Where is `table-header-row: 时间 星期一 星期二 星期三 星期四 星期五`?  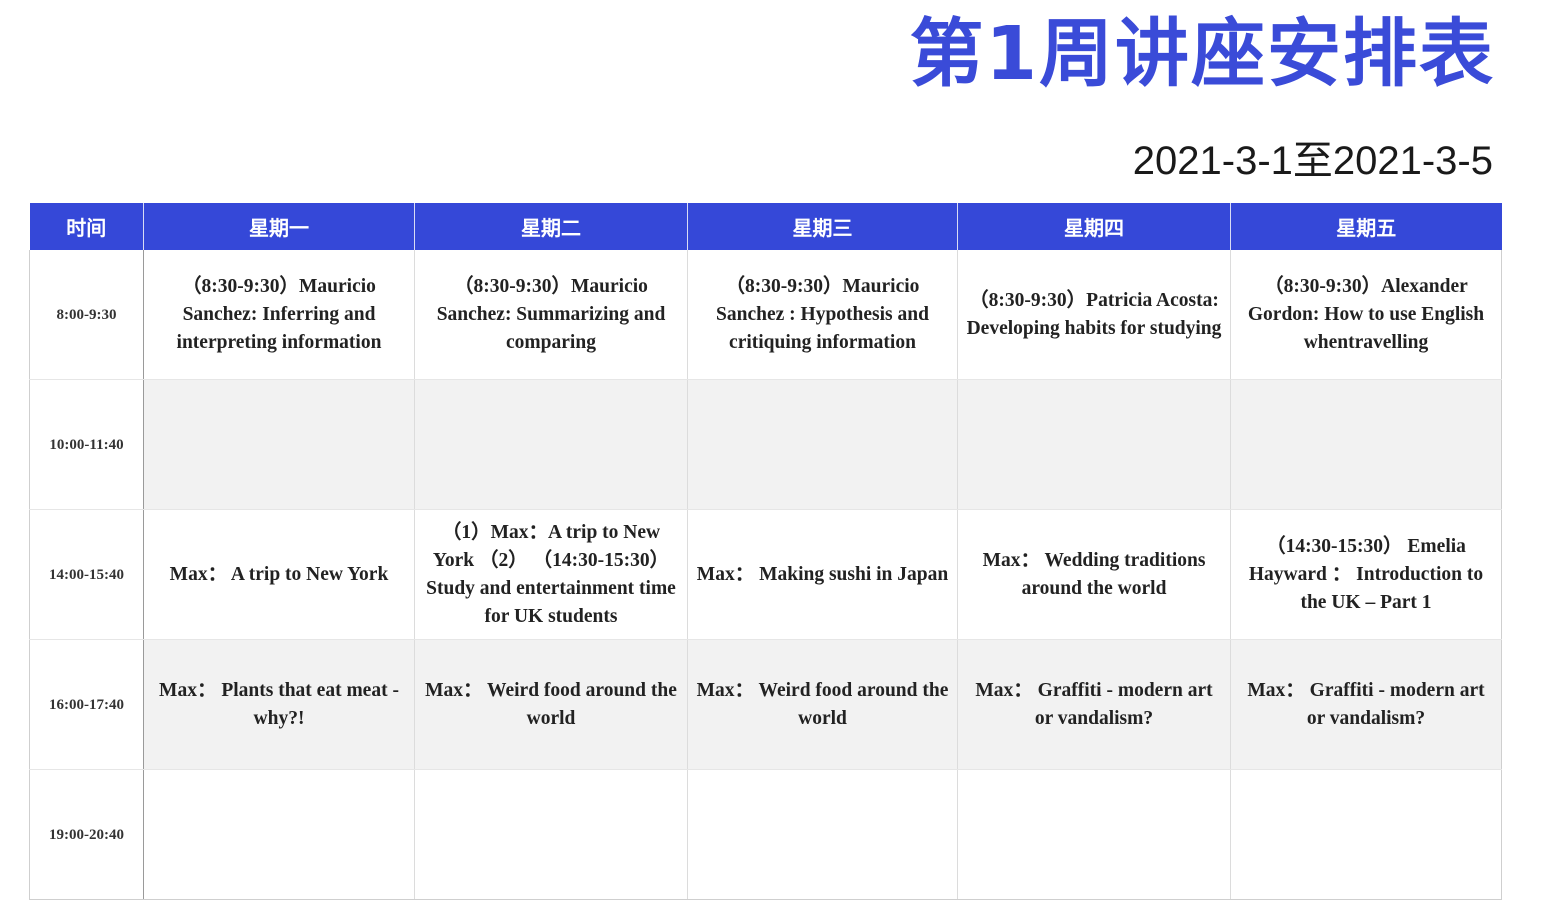 table-header-row: 时间 星期一 星期二 星期三 星期四 星期五 is located at coordinates (765, 226).